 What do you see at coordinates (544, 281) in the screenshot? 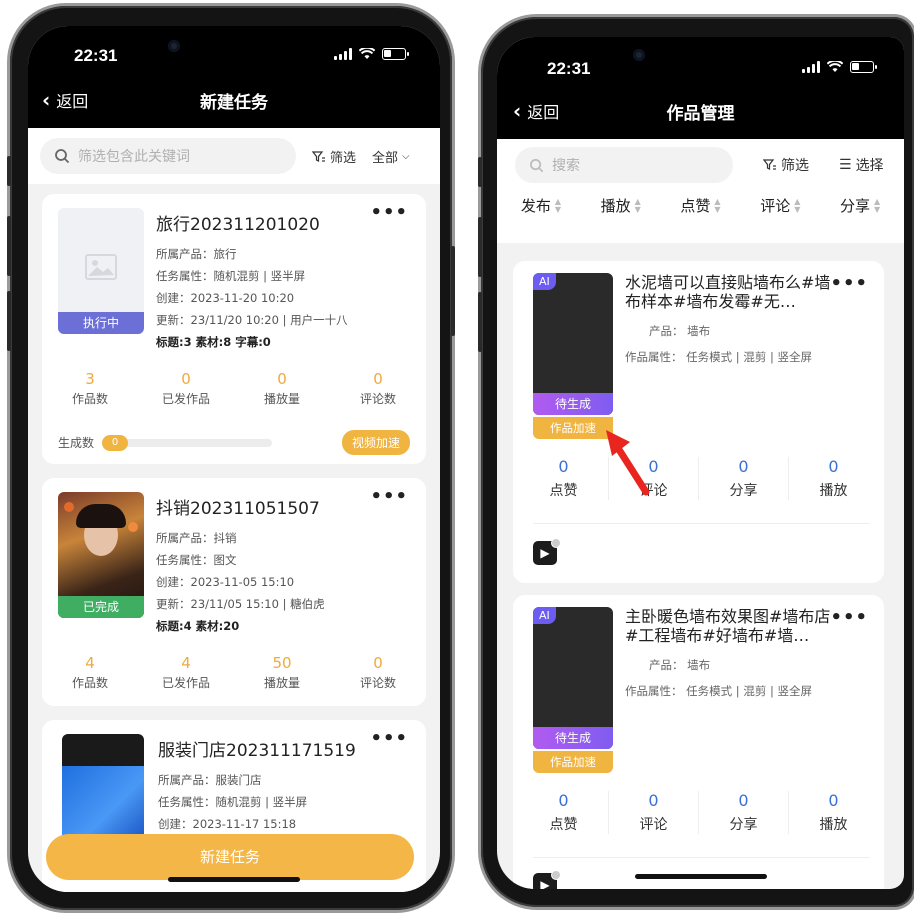
I see `ai-tag: AI` at bounding box center [544, 281].